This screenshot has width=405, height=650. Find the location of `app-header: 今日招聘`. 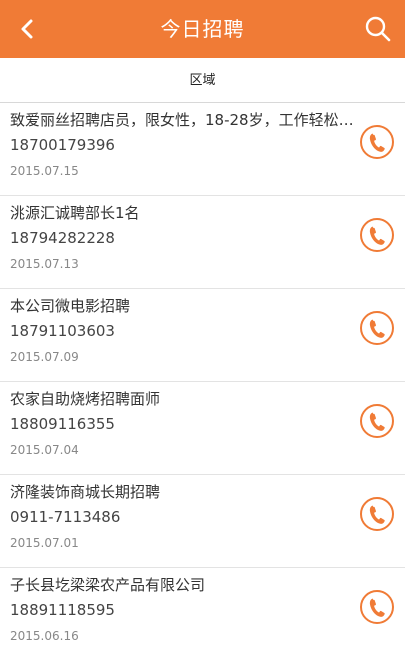

app-header: 今日招聘 is located at coordinates (202, 29).